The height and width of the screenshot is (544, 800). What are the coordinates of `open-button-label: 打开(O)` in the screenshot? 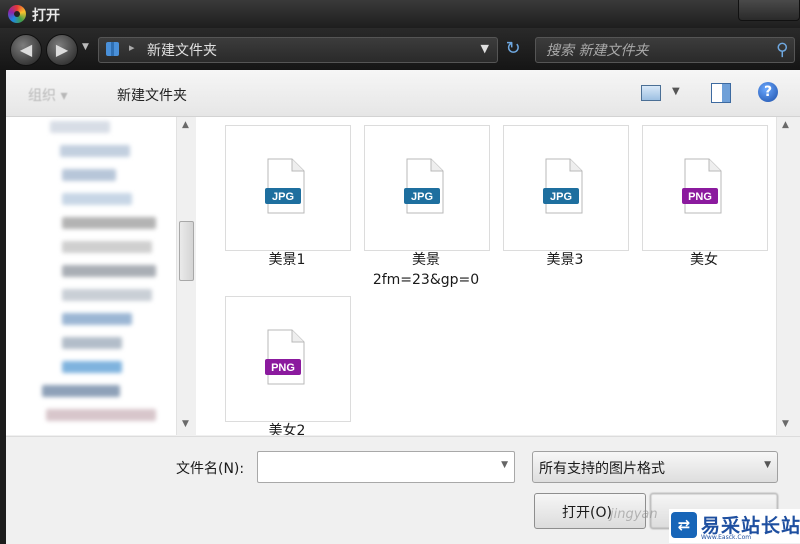 It's located at (587, 513).